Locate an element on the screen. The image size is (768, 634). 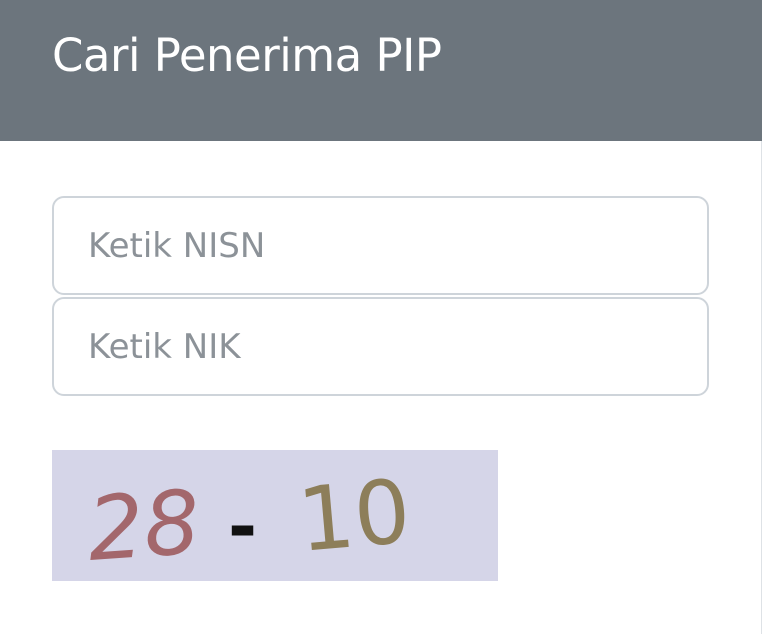
captcha-part-2: - is located at coordinates (242, 527).